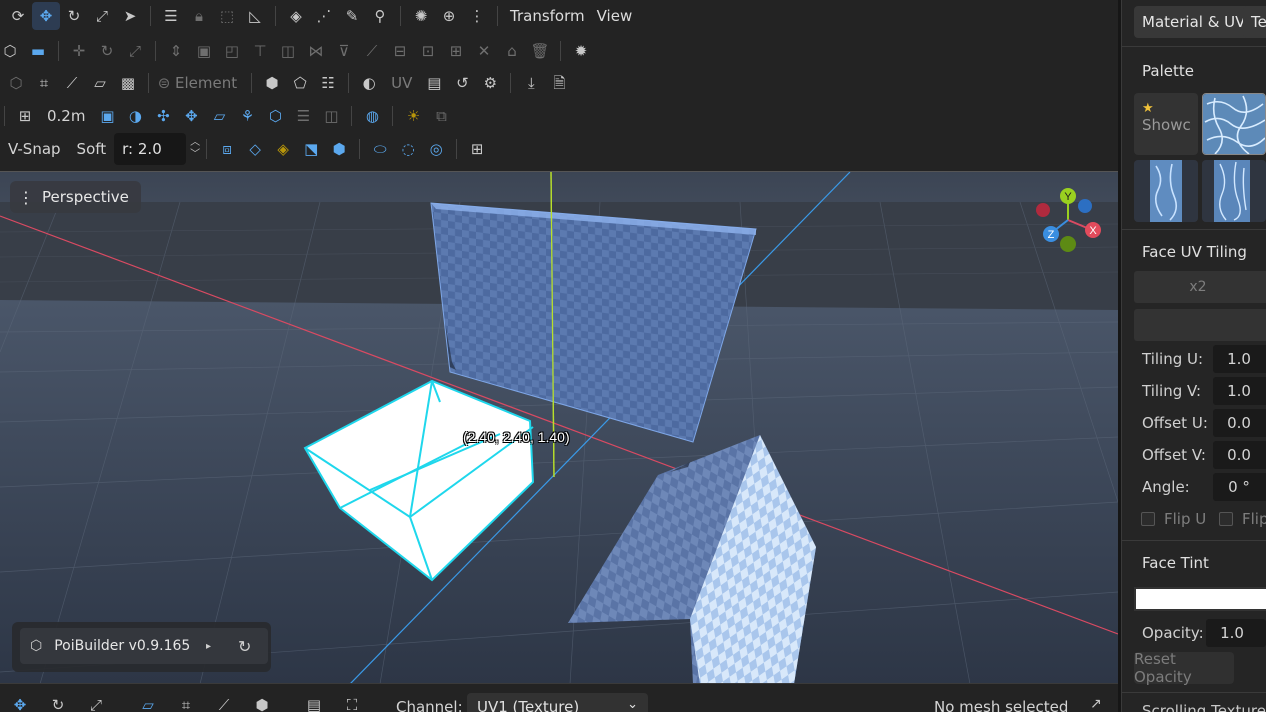 This screenshot has height=712, width=1266. I want to click on lock-icon: 🔒︎, so click(199, 16).